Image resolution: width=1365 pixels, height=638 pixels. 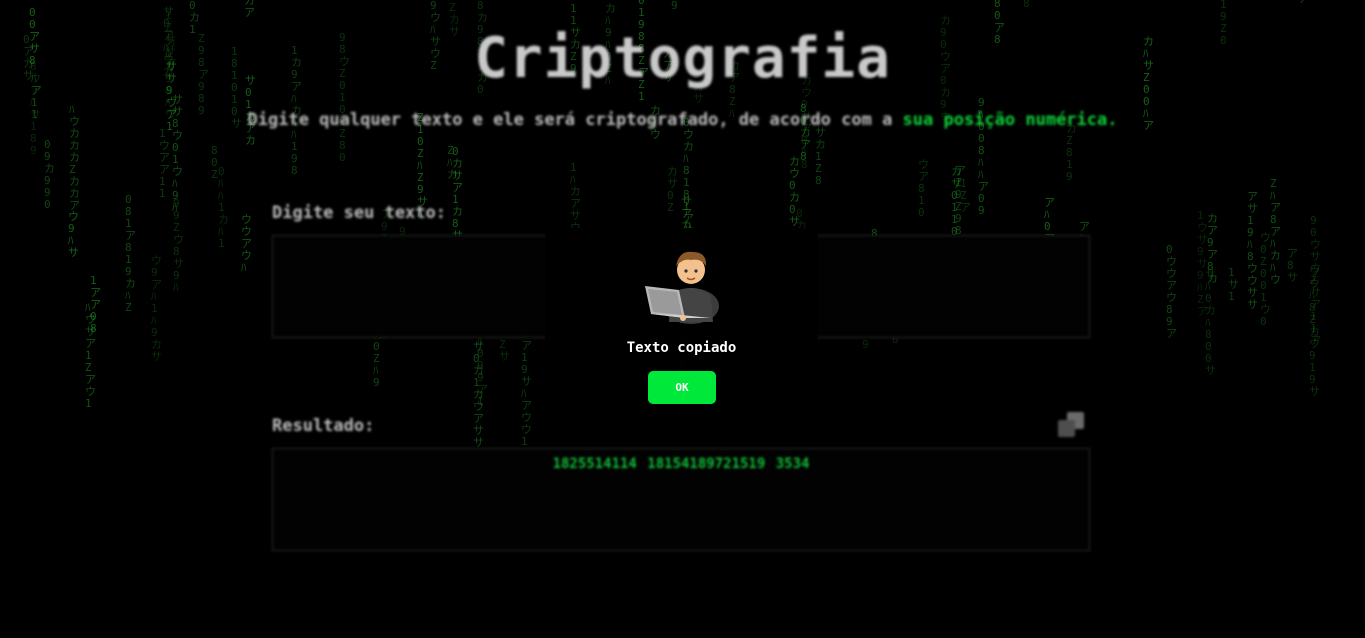 I want to click on technologist-emoji-icon, so click(x=682, y=287).